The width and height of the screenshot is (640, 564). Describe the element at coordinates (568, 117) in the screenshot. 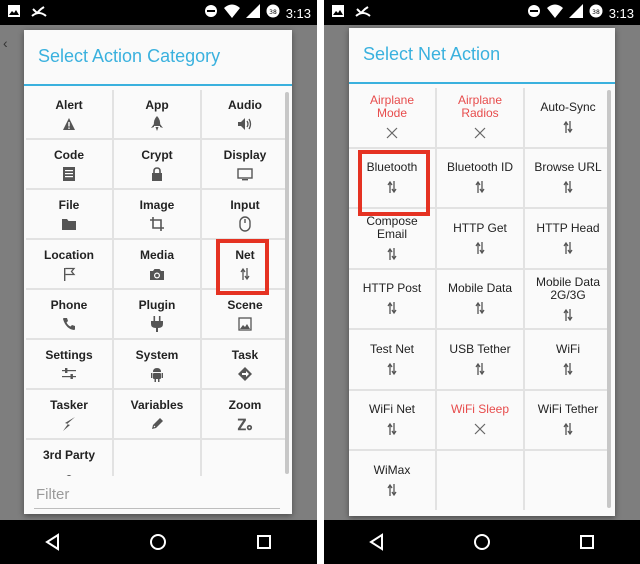

I see `net-action-auto-sync: Auto-Sync` at that location.